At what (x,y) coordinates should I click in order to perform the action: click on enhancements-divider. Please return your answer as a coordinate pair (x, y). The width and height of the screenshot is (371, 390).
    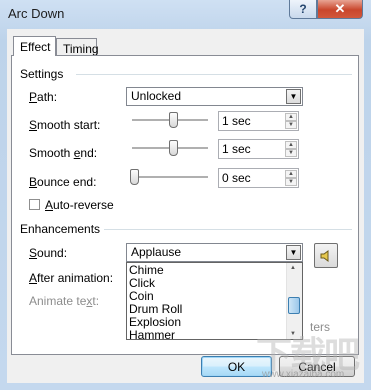
    Looking at the image, I should click on (228, 229).